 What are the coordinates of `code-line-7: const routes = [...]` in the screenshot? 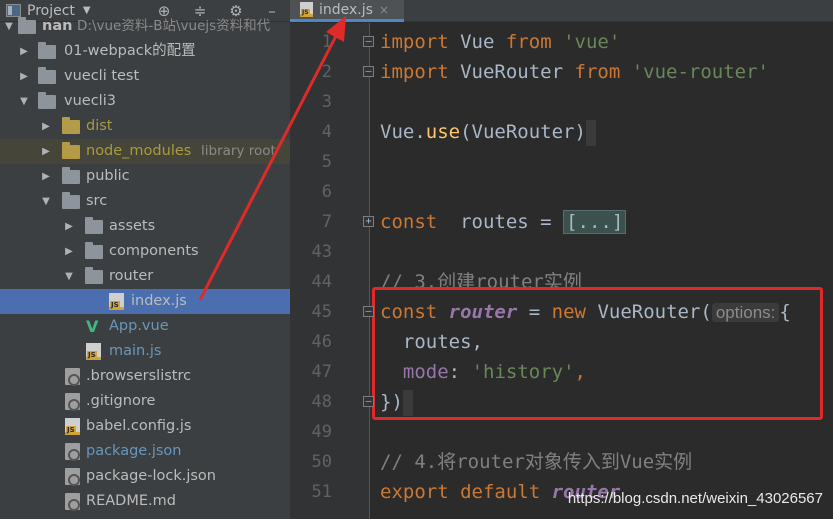 It's located at (503, 222).